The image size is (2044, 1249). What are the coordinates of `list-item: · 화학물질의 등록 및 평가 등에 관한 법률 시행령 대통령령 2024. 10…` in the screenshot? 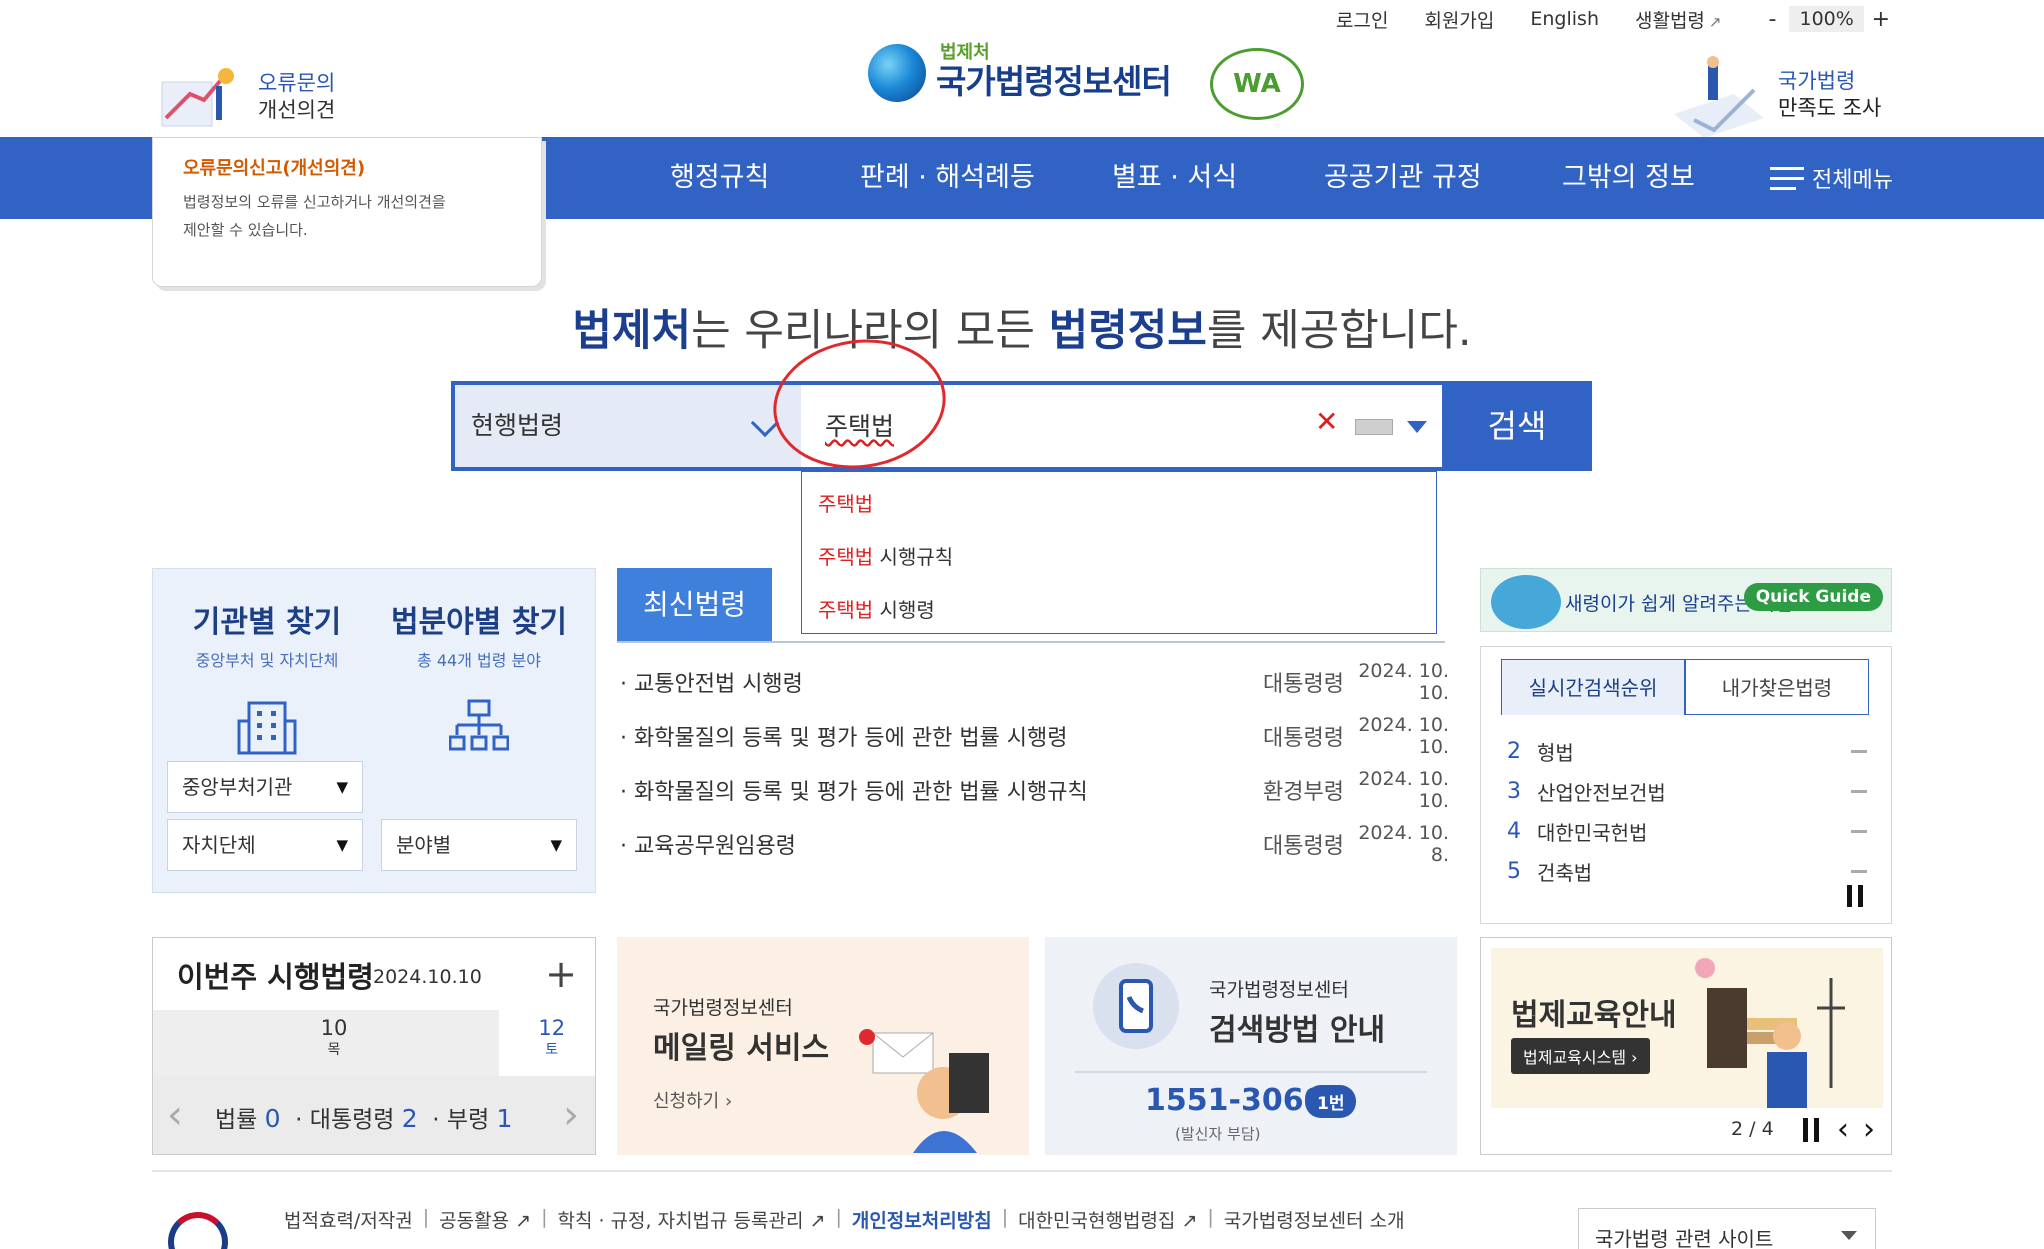 It's located at (1035, 736).